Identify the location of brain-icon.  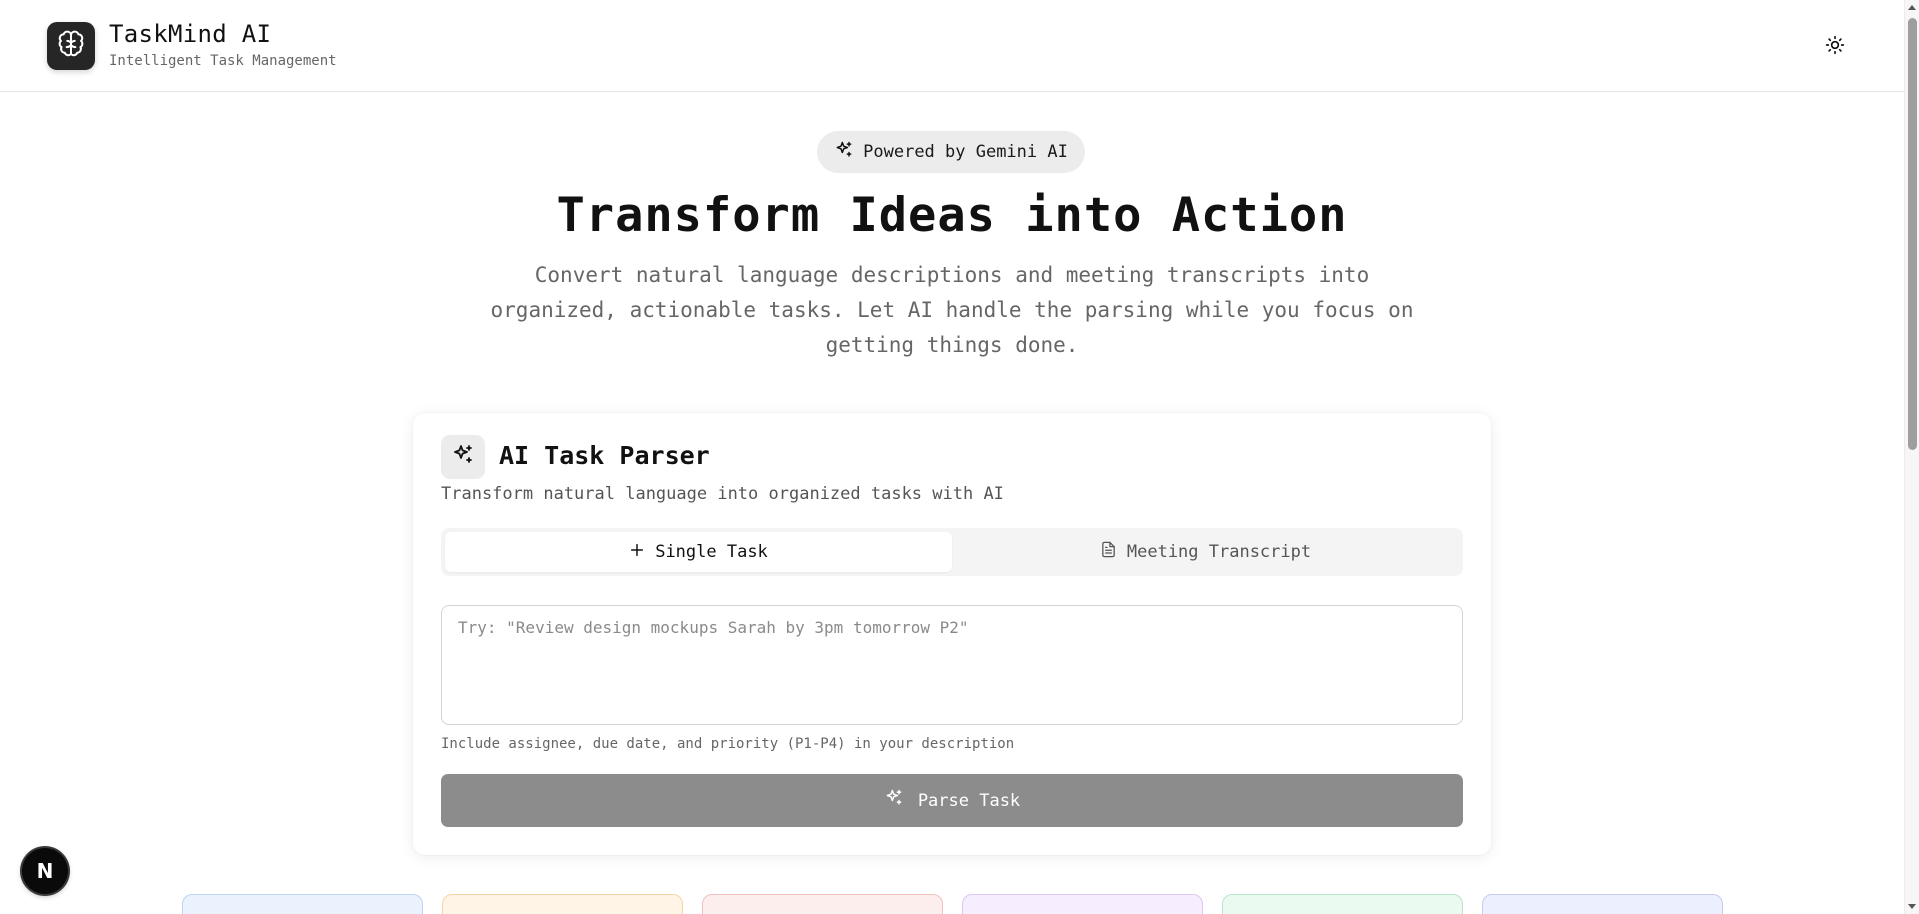
(71, 46).